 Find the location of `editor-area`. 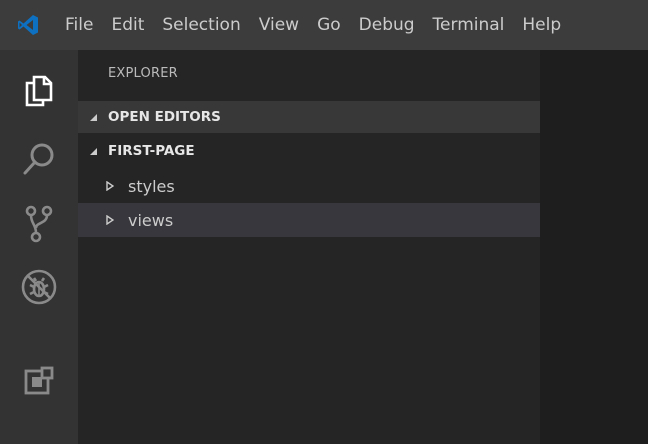

editor-area is located at coordinates (594, 247).